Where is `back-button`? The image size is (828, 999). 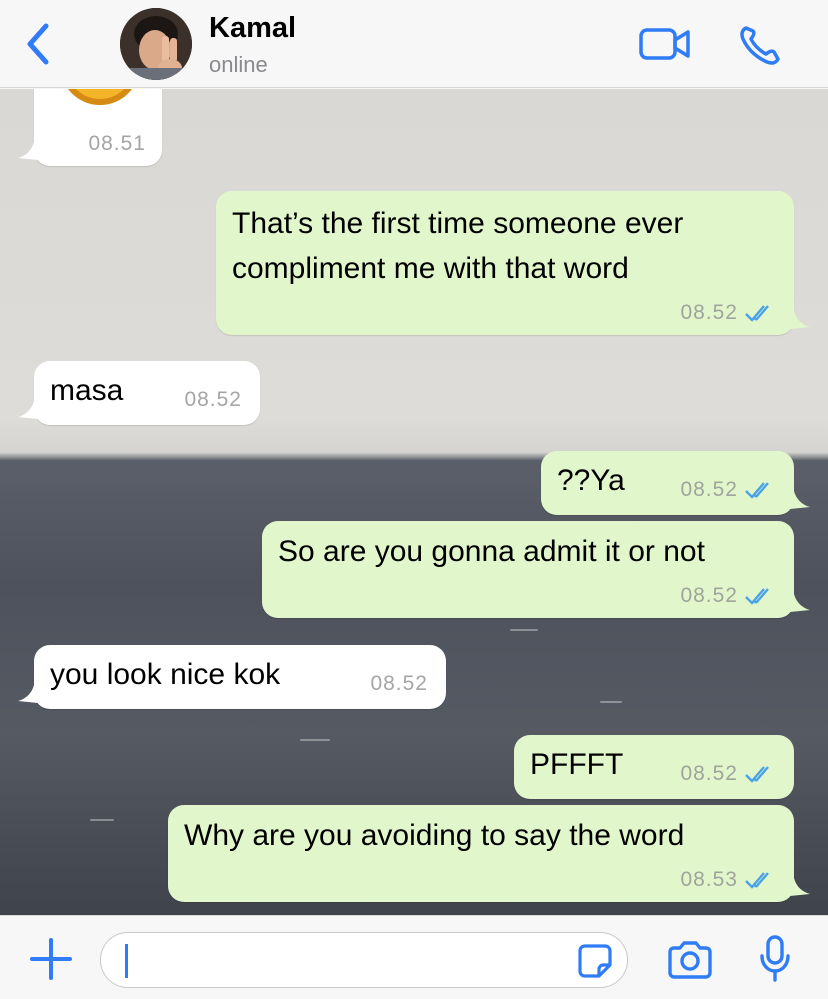
back-button is located at coordinates (39, 44).